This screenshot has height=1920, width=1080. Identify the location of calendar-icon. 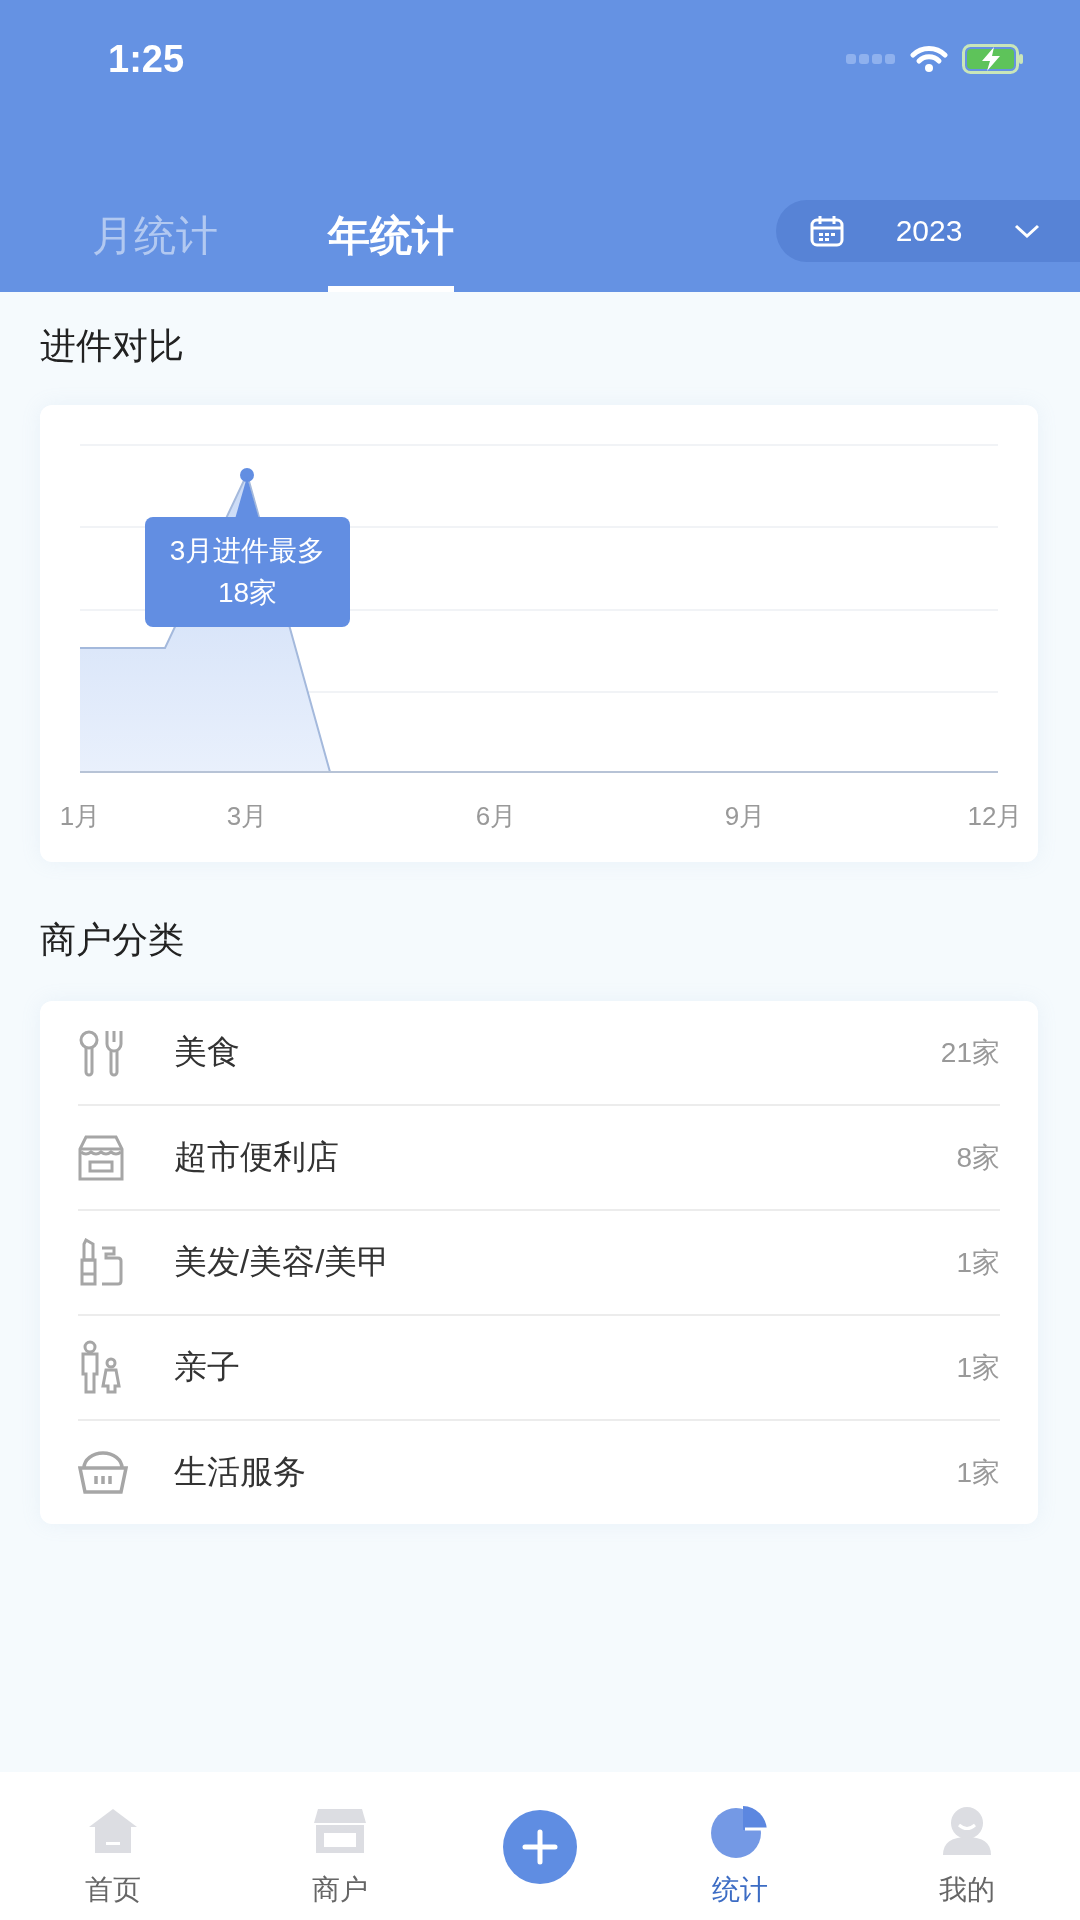
(827, 231).